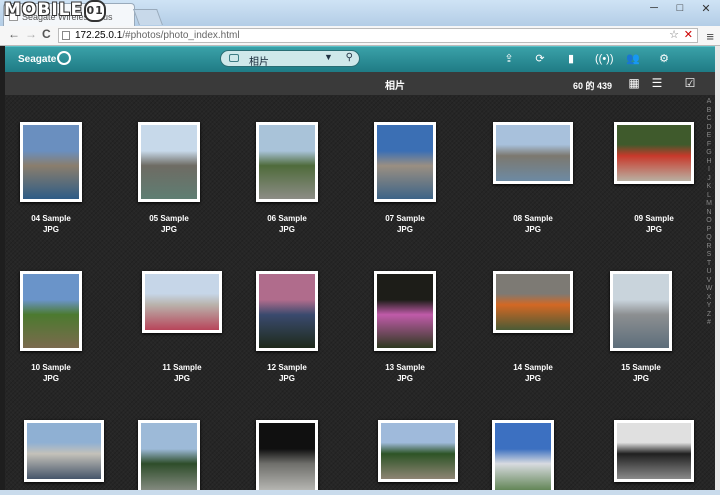 This screenshot has height=495, width=720. Describe the element at coordinates (709, 306) in the screenshot. I see `alphabet-letter: Y` at that location.